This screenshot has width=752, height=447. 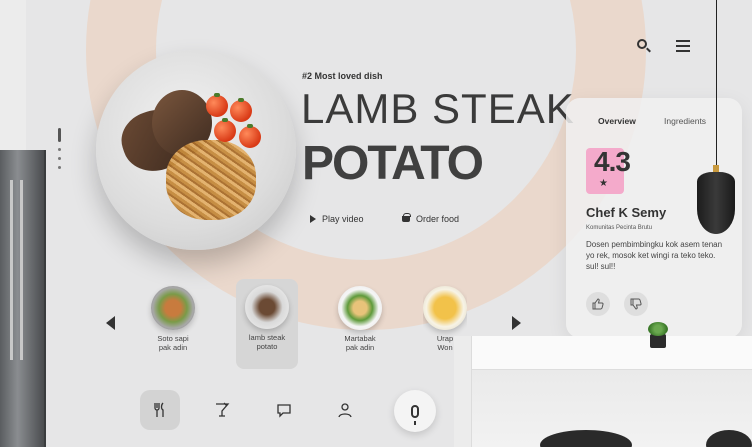 What do you see at coordinates (644, 46) in the screenshot?
I see `search-icon` at bounding box center [644, 46].